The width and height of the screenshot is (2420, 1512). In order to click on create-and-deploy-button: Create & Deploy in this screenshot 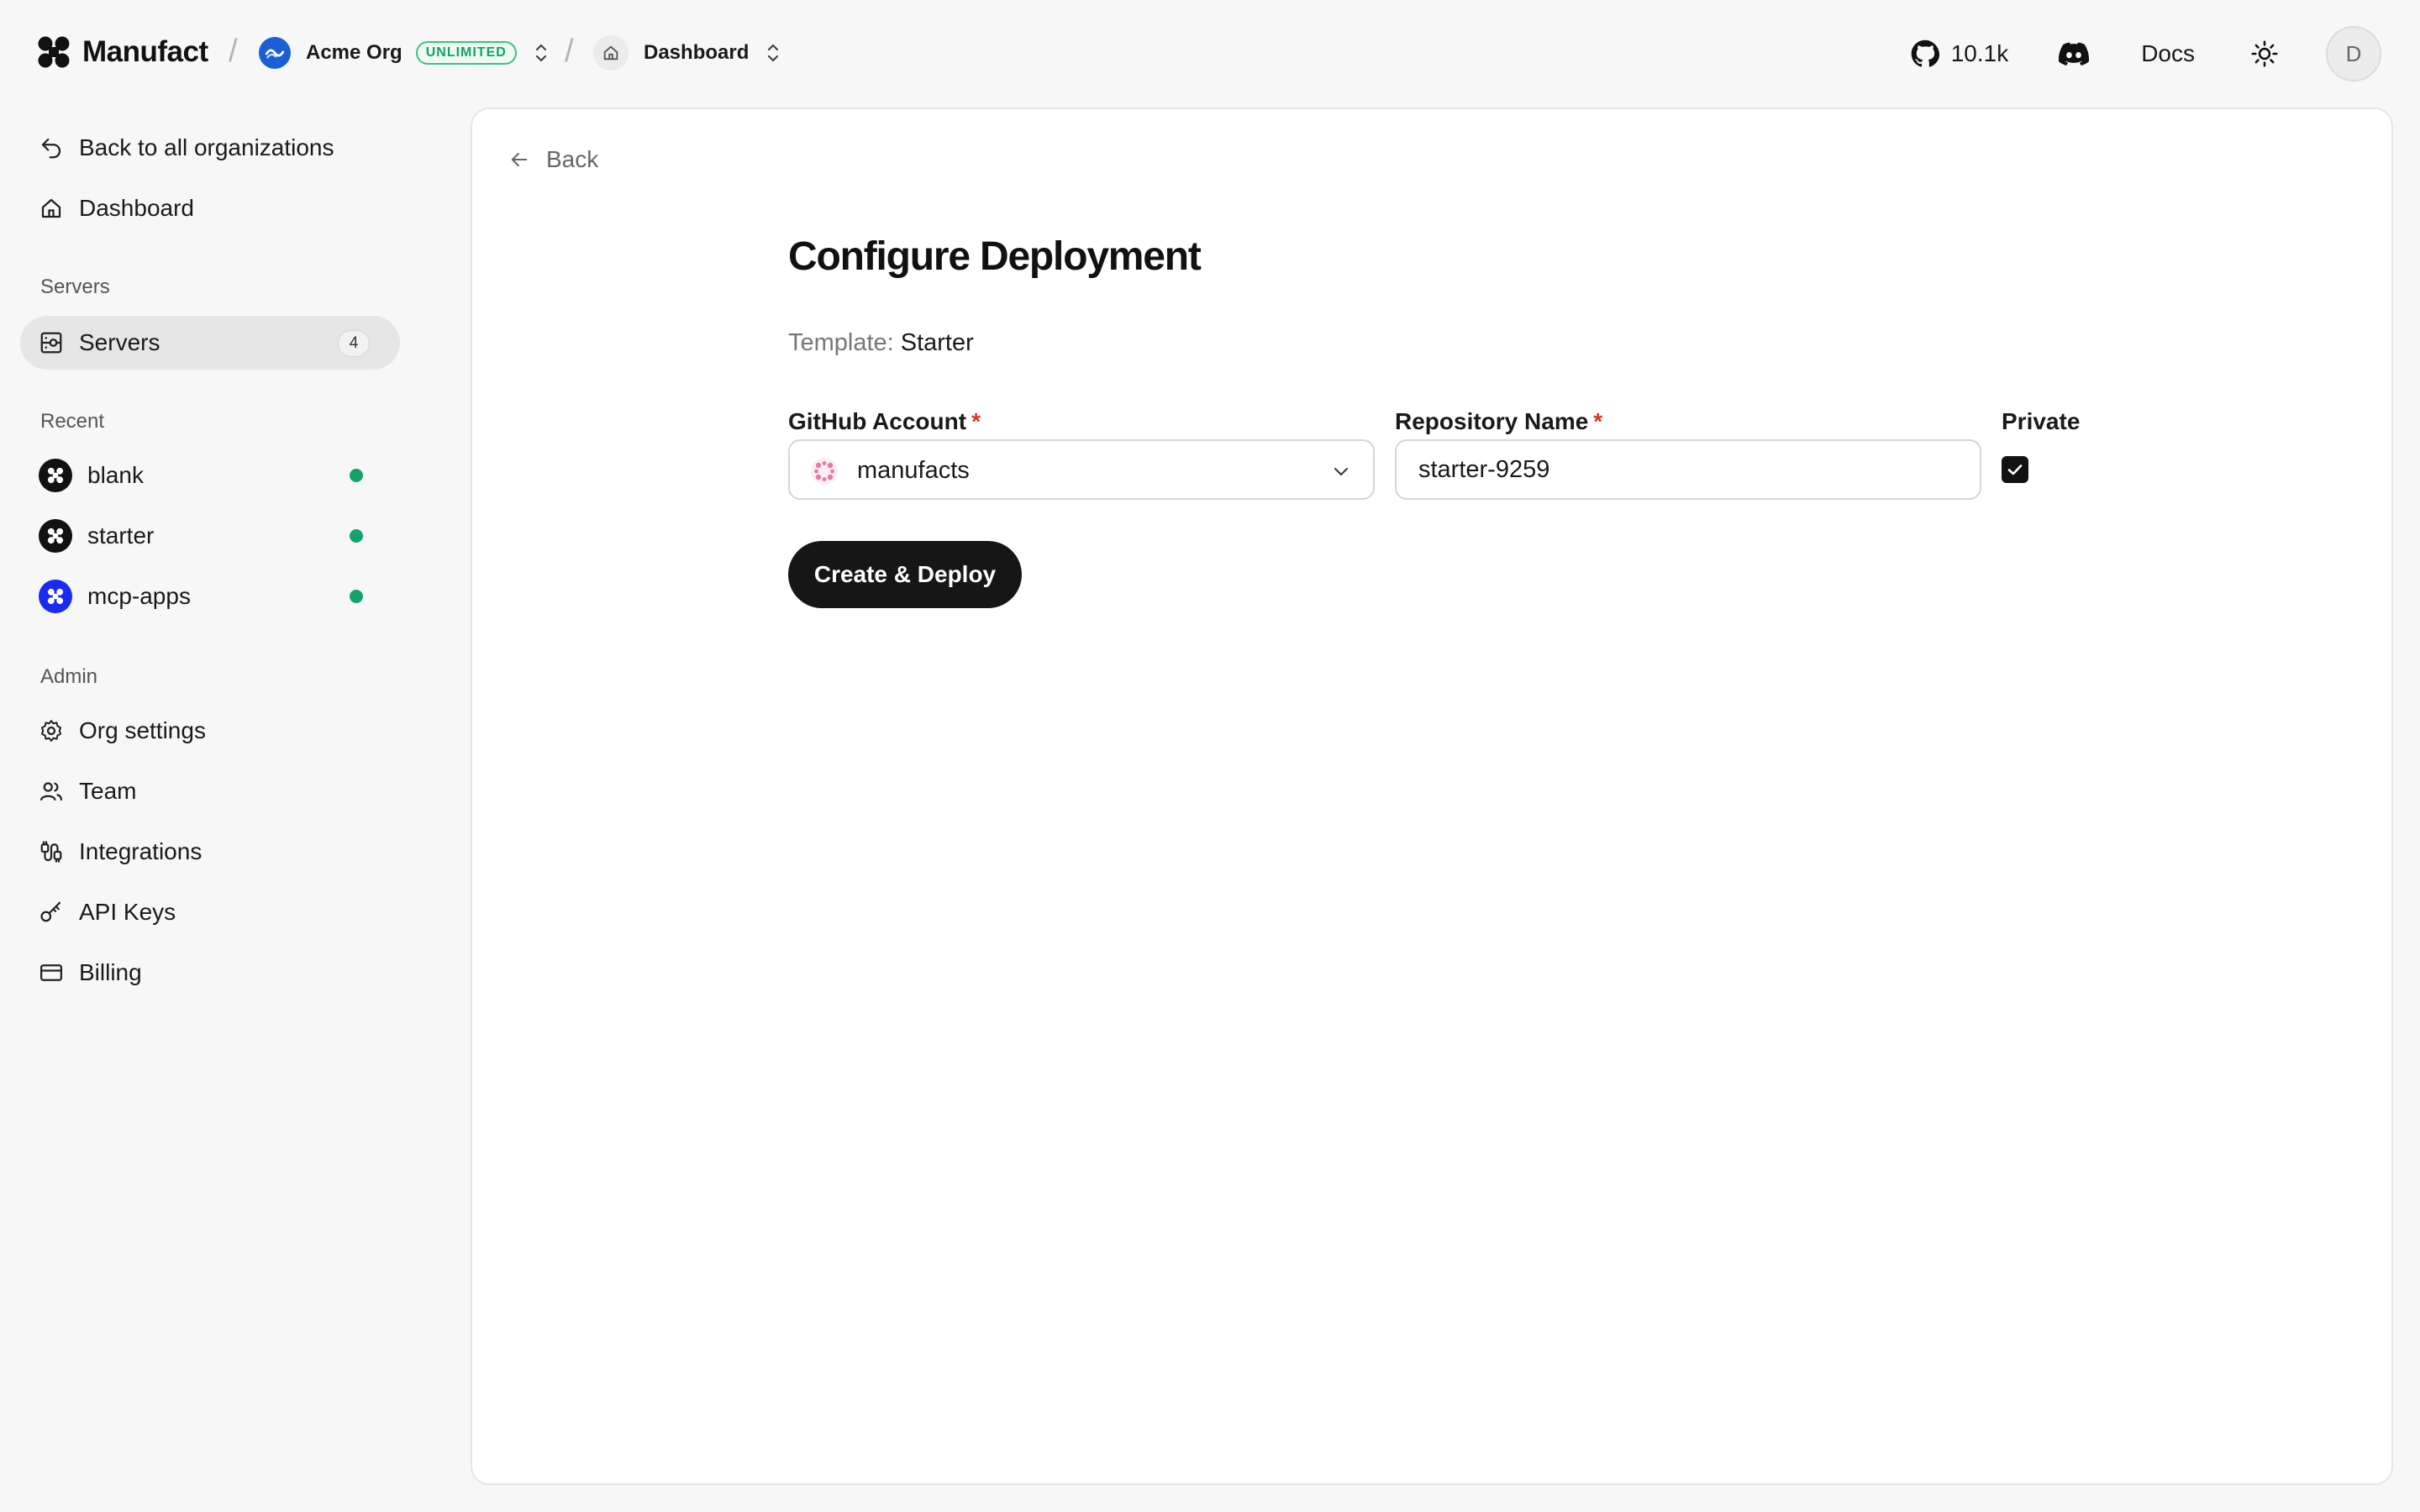, I will do `click(905, 574)`.